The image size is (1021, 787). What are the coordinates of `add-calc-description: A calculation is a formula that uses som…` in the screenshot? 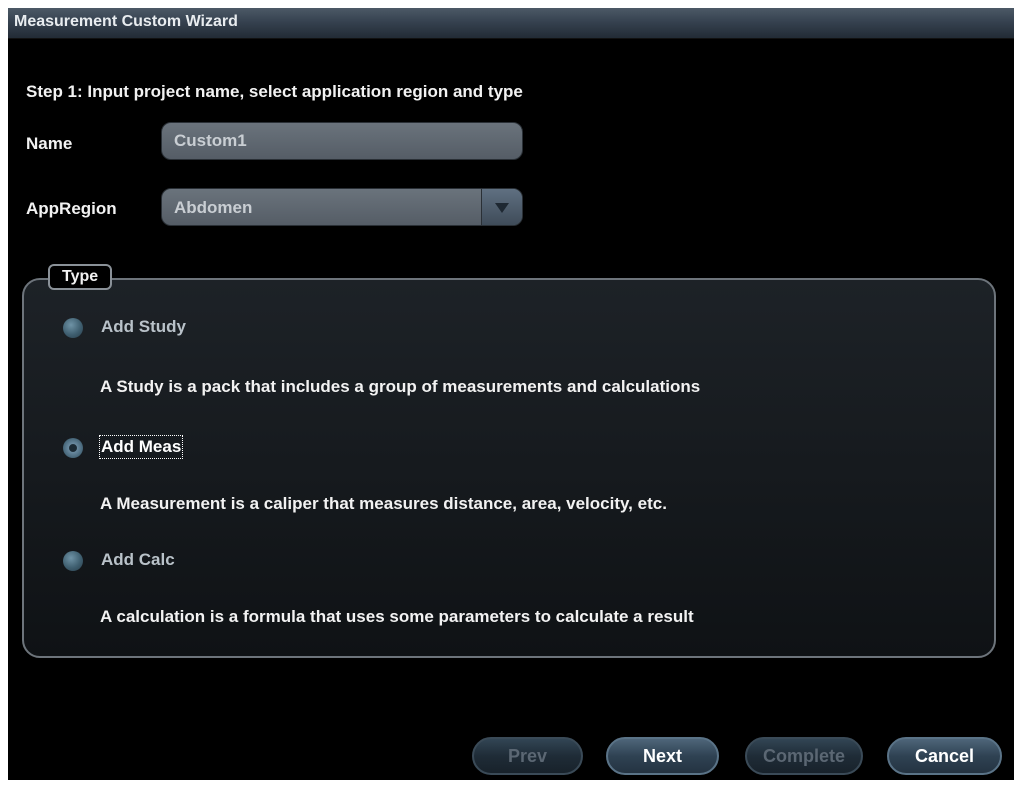 It's located at (397, 616).